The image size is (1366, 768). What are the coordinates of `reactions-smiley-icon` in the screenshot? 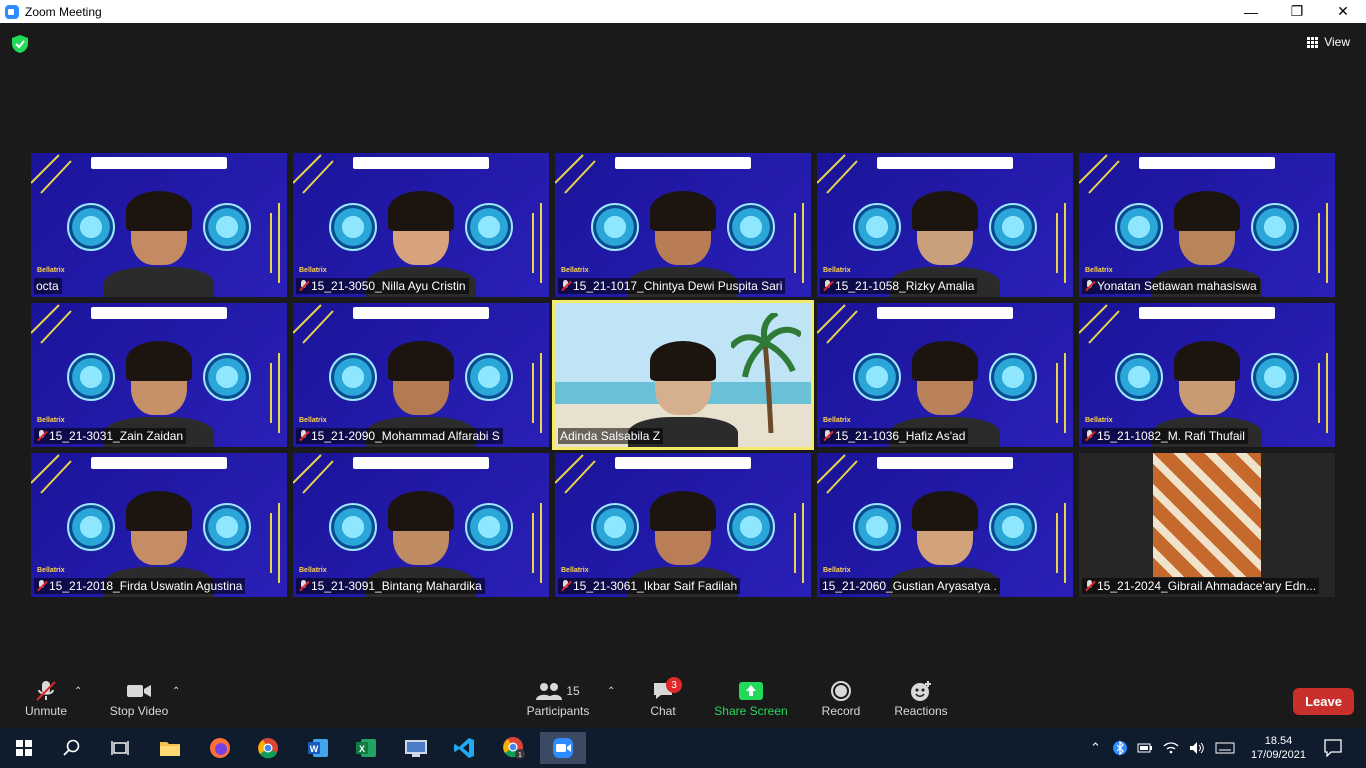 It's located at (921, 691).